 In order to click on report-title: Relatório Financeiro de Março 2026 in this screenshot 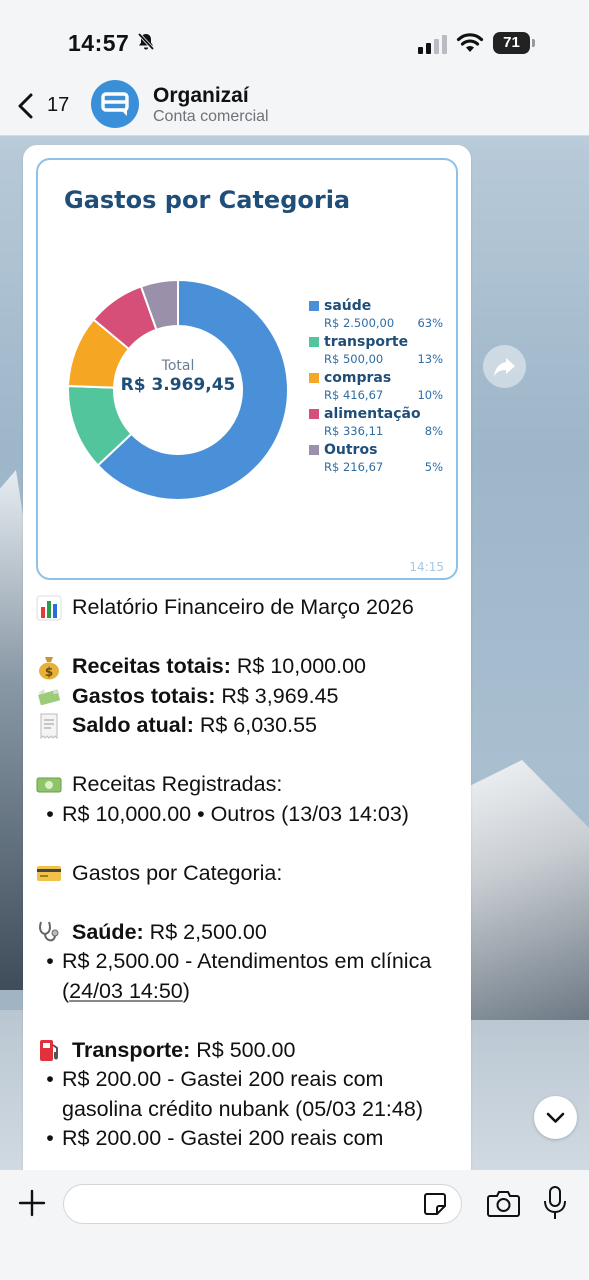, I will do `click(243, 607)`.